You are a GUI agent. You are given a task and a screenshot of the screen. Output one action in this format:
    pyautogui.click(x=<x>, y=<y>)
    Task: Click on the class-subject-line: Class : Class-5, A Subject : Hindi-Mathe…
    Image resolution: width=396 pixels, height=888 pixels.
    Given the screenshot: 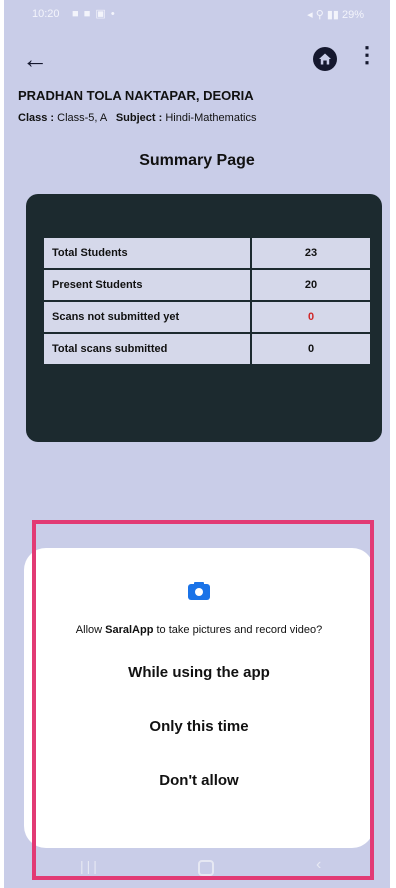 What is the action you would take?
    pyautogui.click(x=137, y=118)
    